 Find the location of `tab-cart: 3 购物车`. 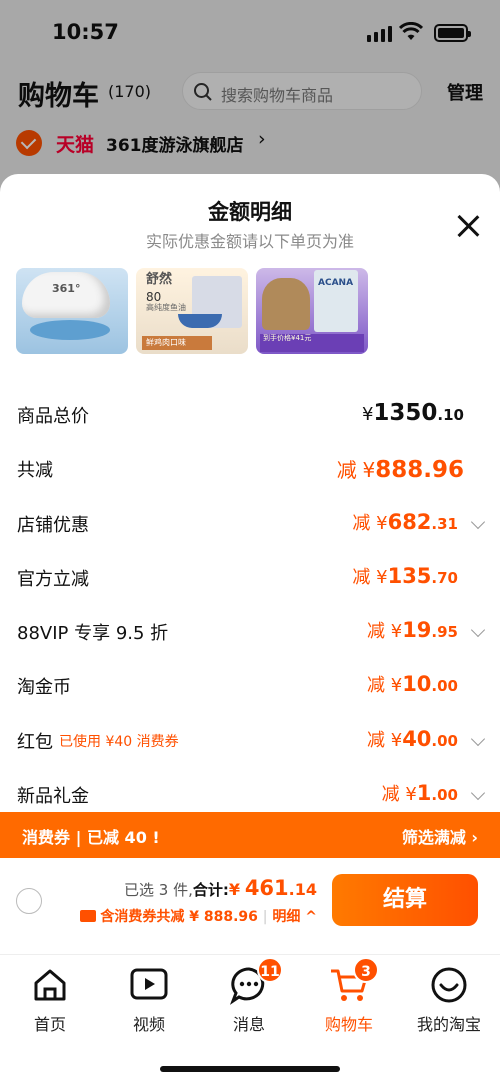

tab-cart: 3 购物车 is located at coordinates (349, 996).